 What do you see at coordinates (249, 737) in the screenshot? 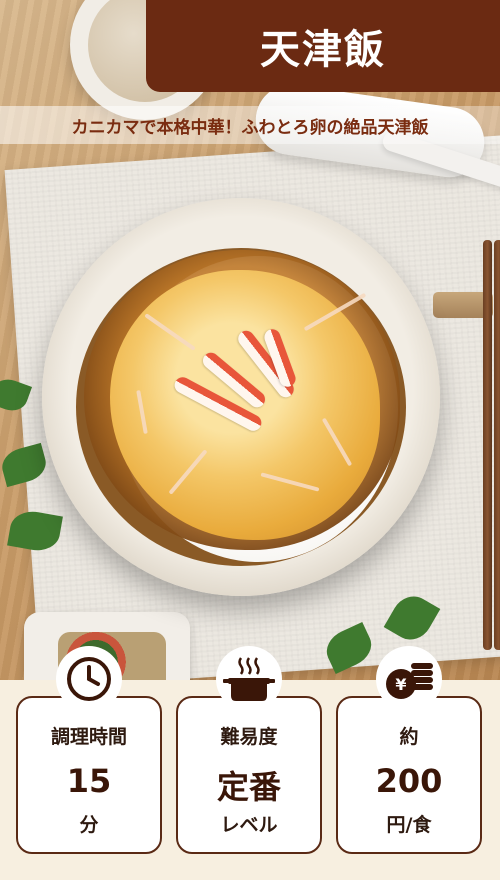
I see `card-label: 難易度` at bounding box center [249, 737].